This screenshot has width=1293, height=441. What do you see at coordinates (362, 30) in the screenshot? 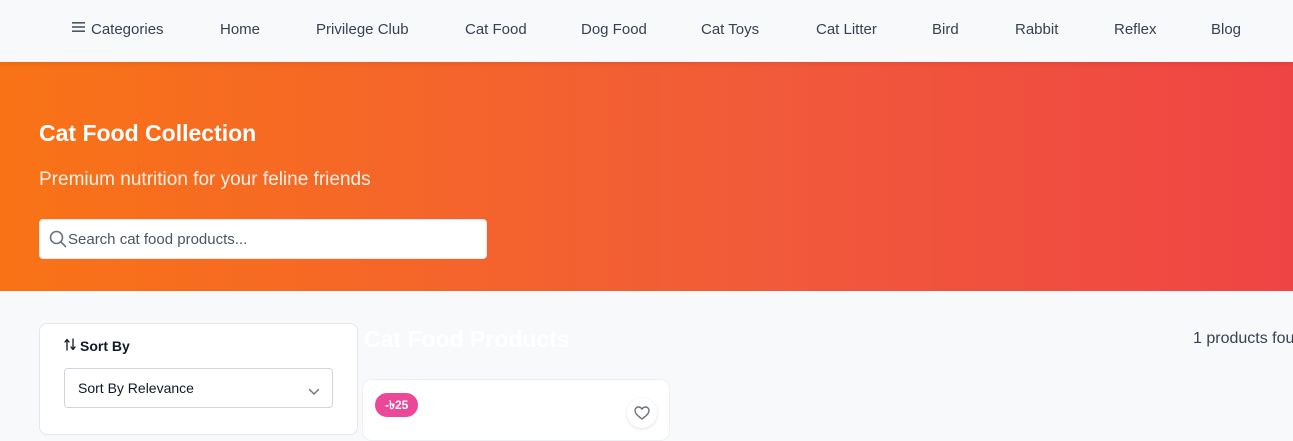
I see `nav-item-privilege-club: Privilege Club` at bounding box center [362, 30].